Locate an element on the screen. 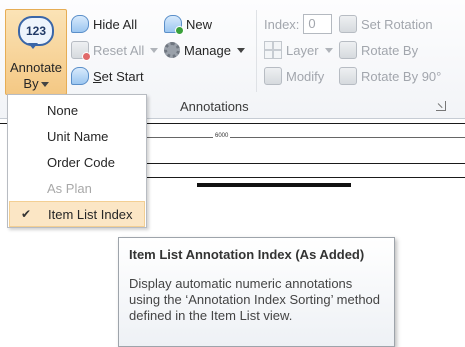 This screenshot has width=465, height=347. menu-item-unit-name: Unit Name is located at coordinates (77, 136).